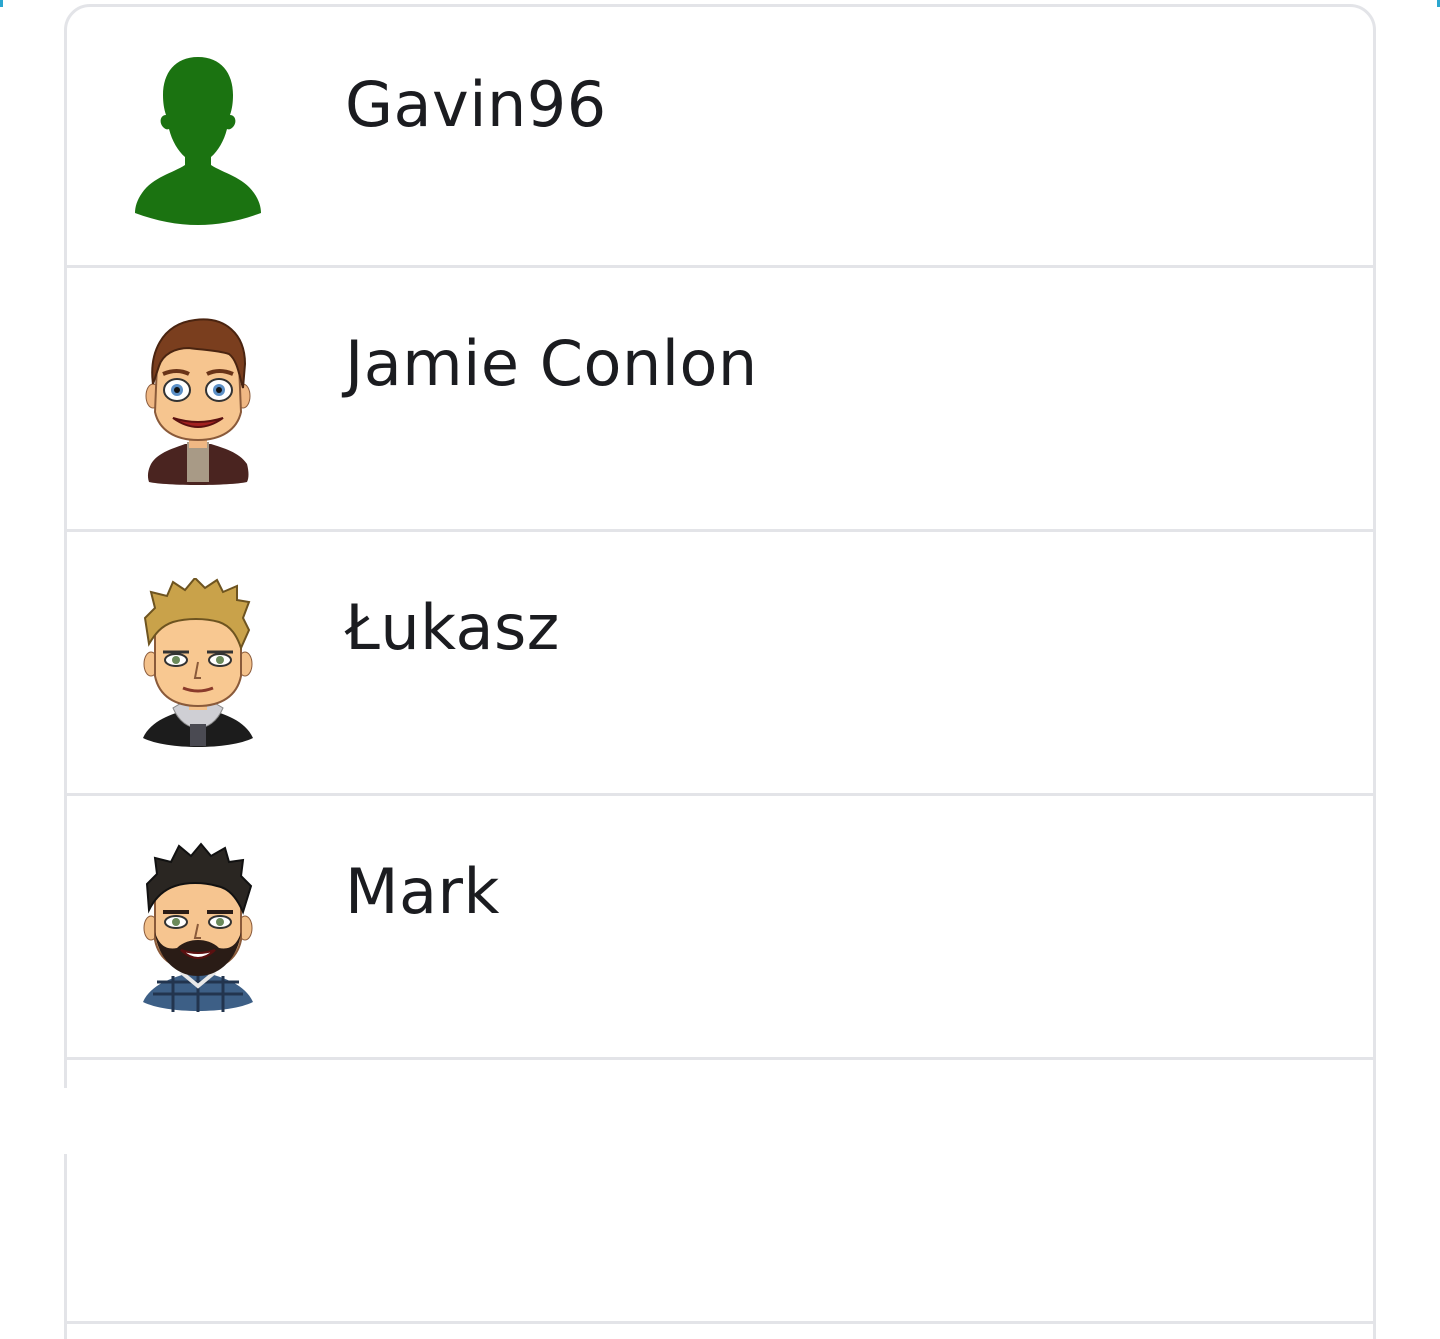 The image size is (1440, 1339). Describe the element at coordinates (476, 104) in the screenshot. I see `friend-name: Gavin96` at that location.